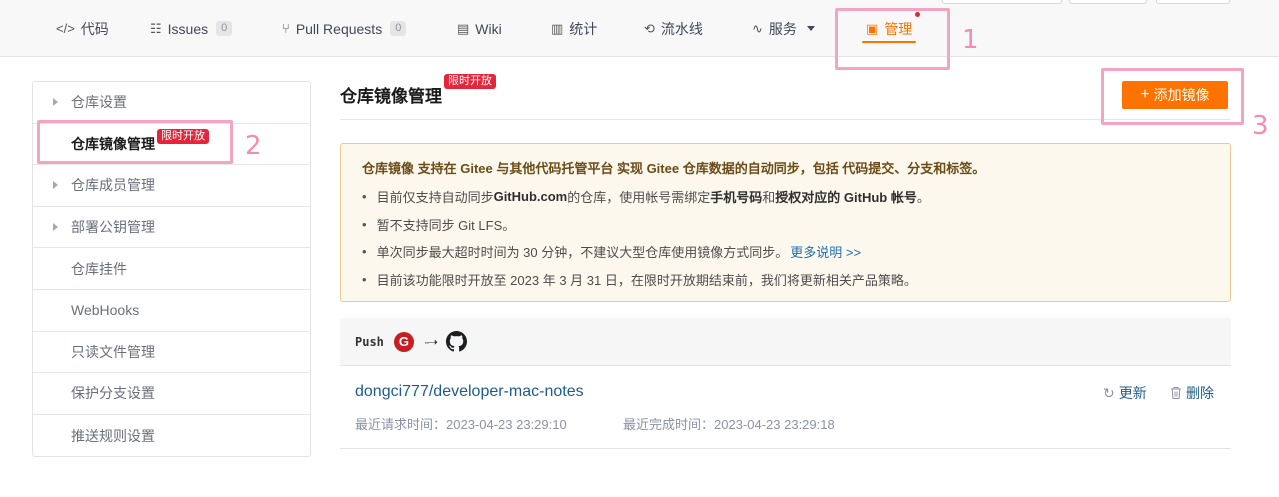 The width and height of the screenshot is (1279, 497). I want to click on sidebar-item-readonly-files: 只读文件管理, so click(171, 353).